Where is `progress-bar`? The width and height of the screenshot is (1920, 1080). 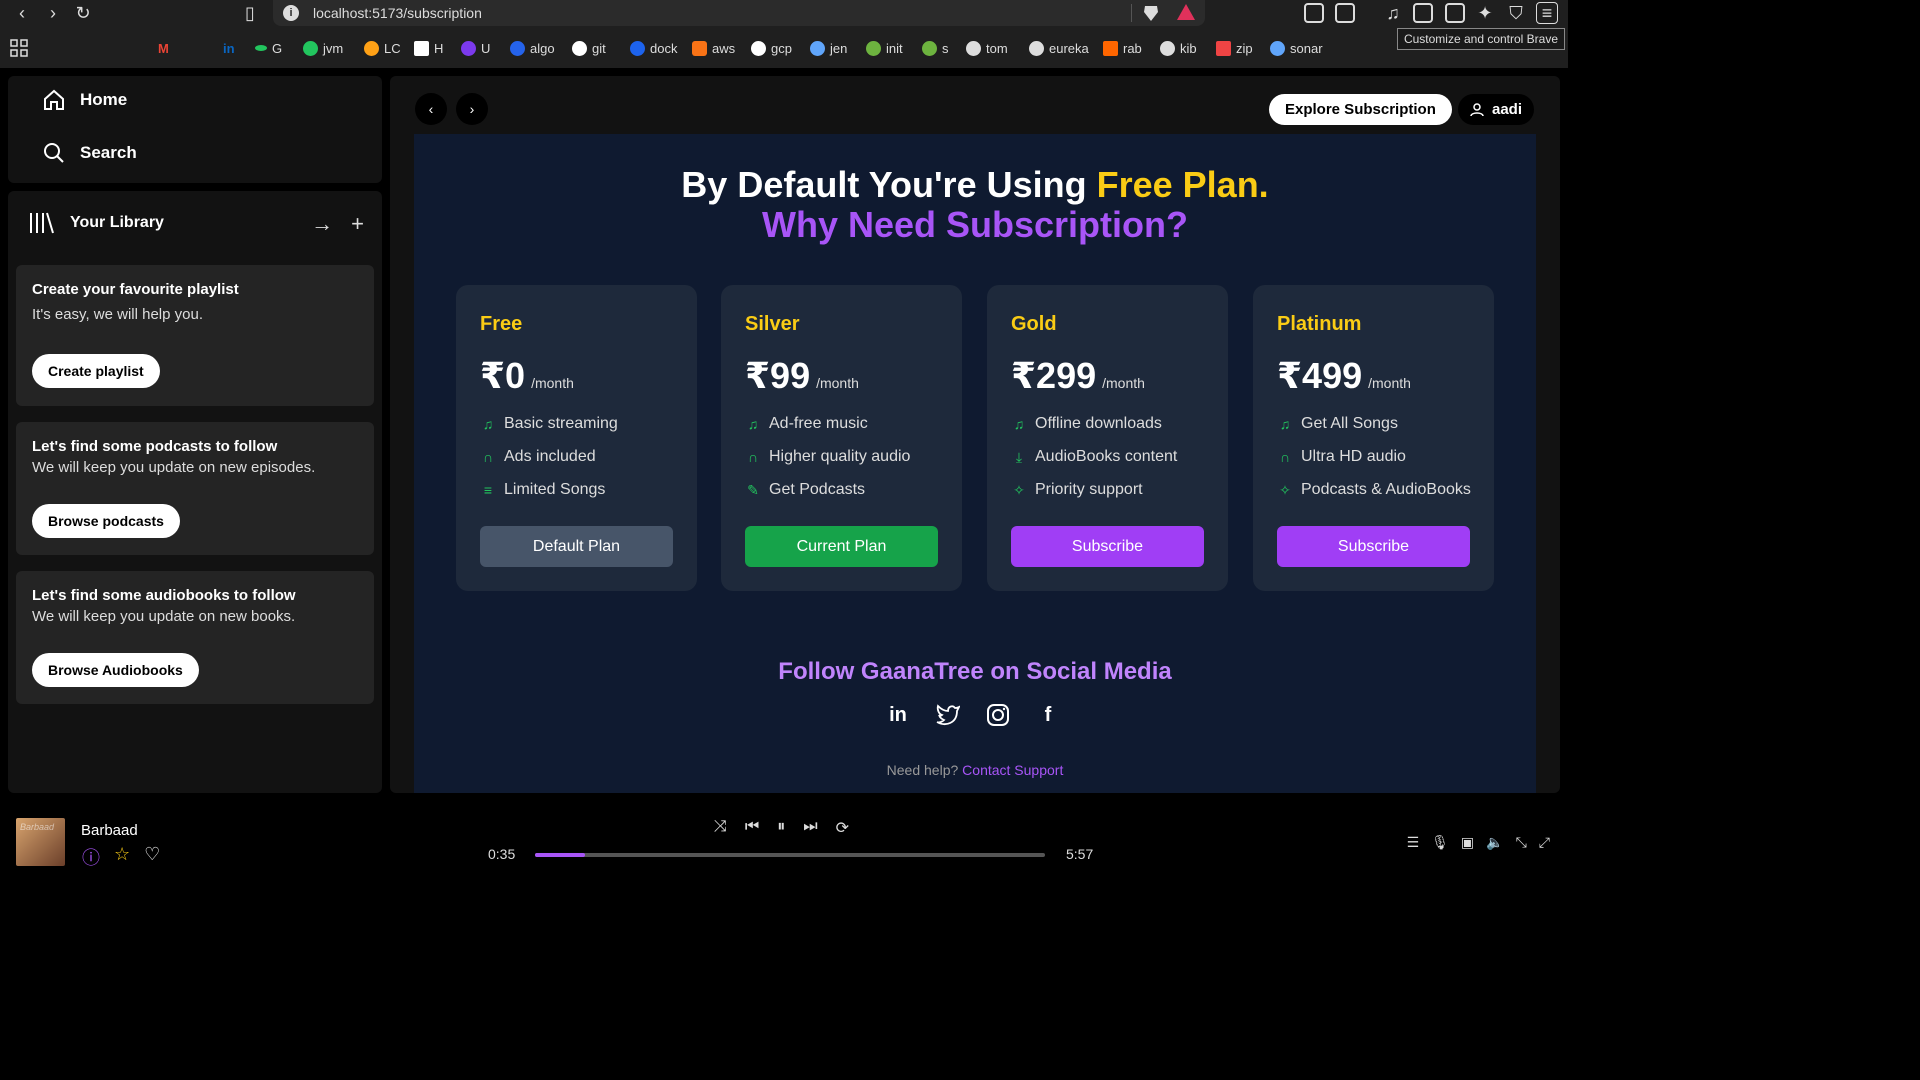 progress-bar is located at coordinates (790, 855).